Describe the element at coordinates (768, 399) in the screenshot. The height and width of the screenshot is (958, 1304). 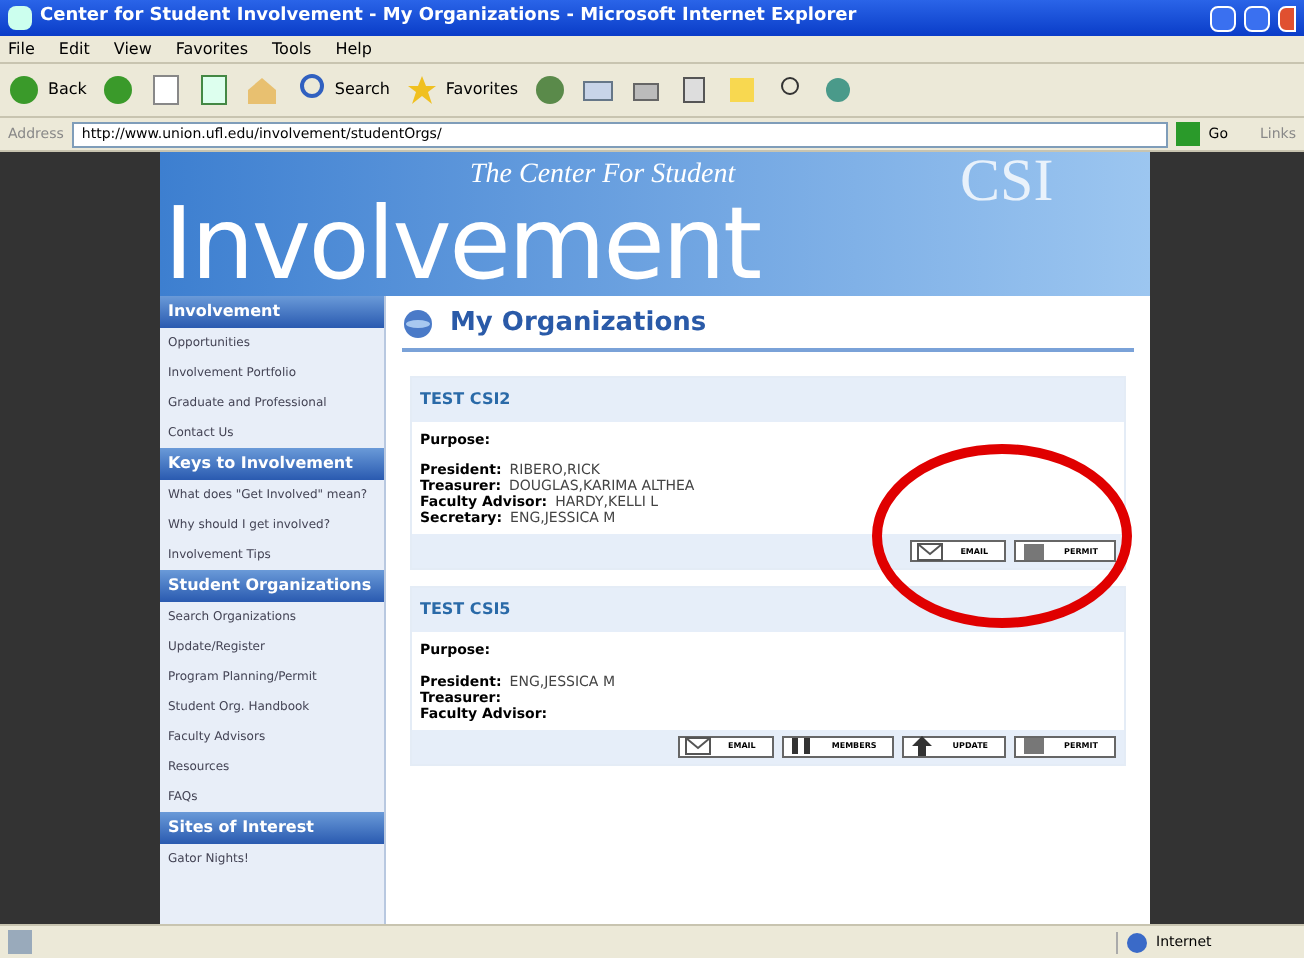
I see `organization-name: TEST CSI2` at that location.